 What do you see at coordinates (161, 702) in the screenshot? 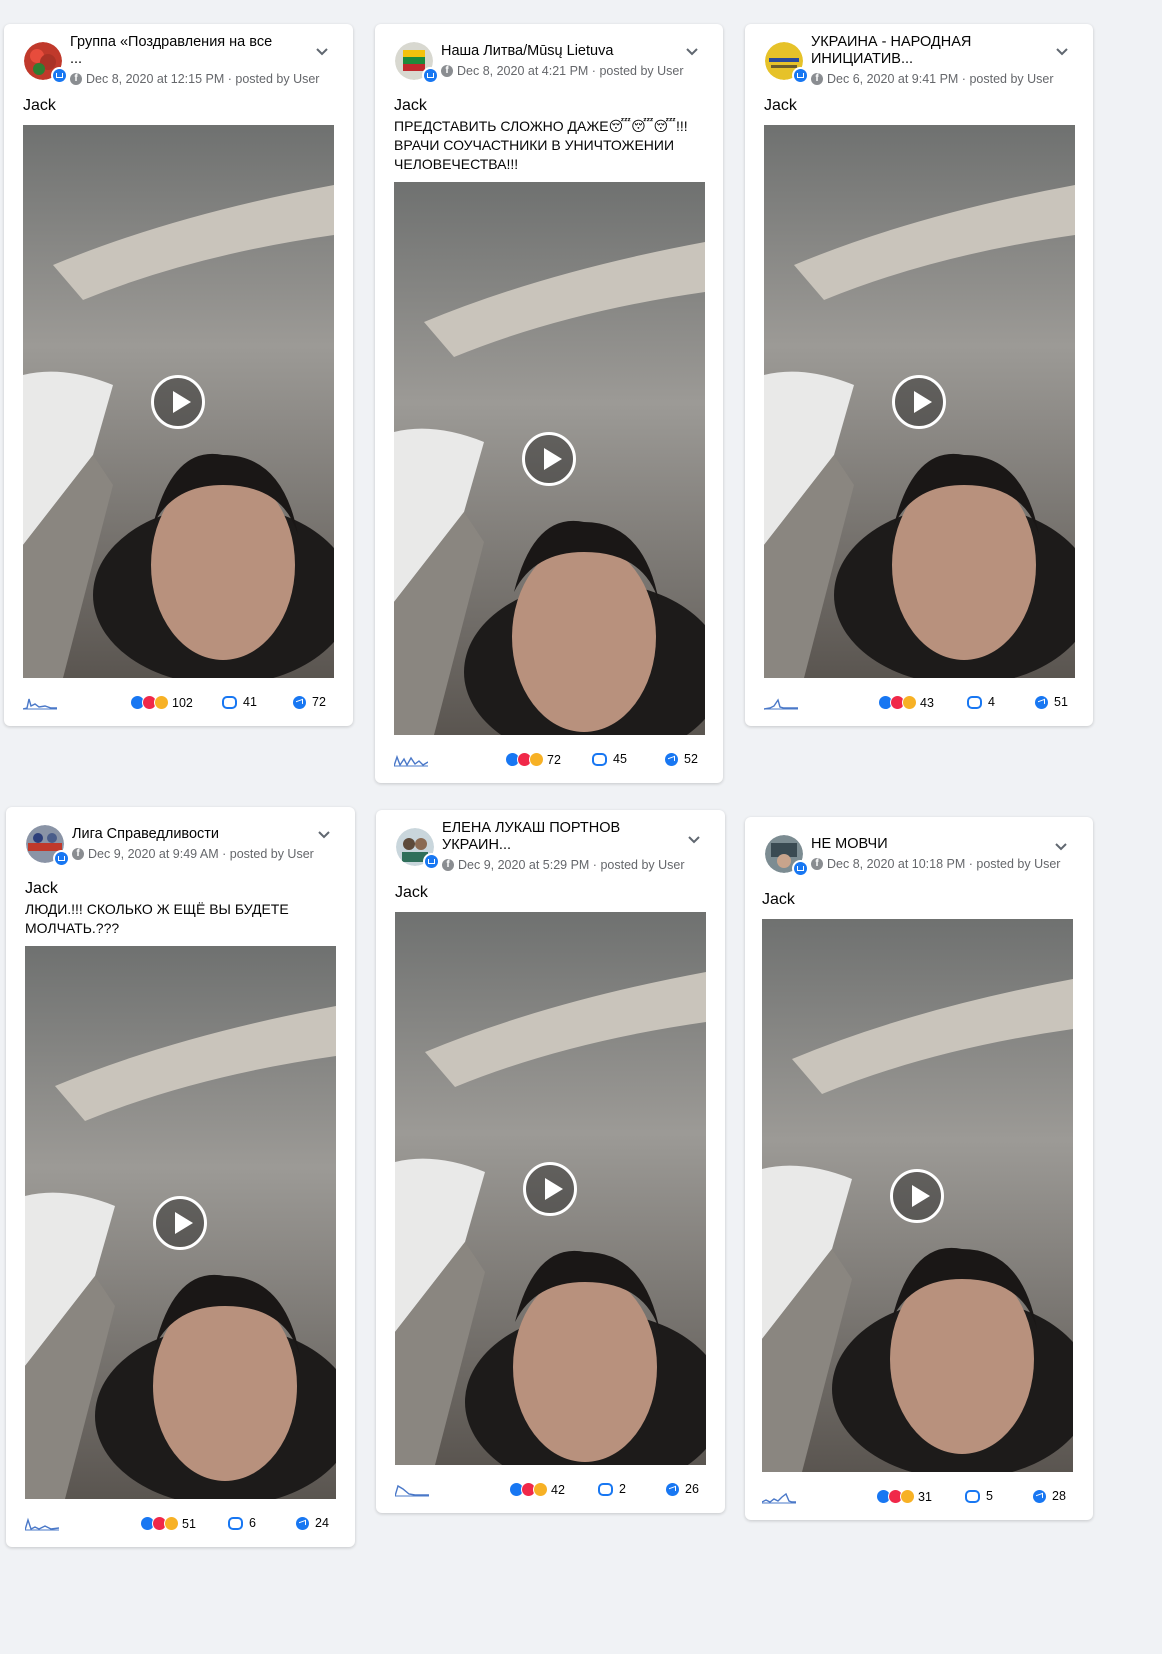
I see `reactions-count: 102` at bounding box center [161, 702].